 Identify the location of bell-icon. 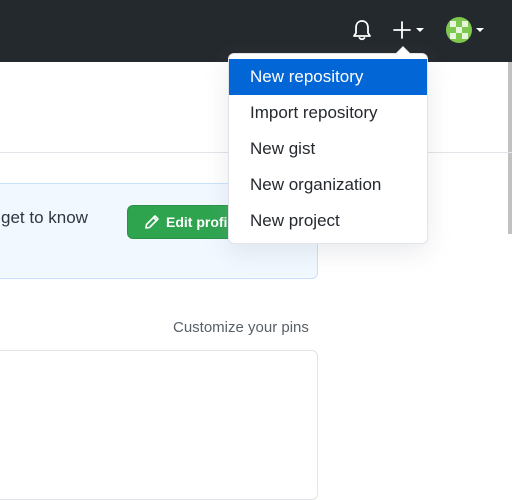
(362, 30).